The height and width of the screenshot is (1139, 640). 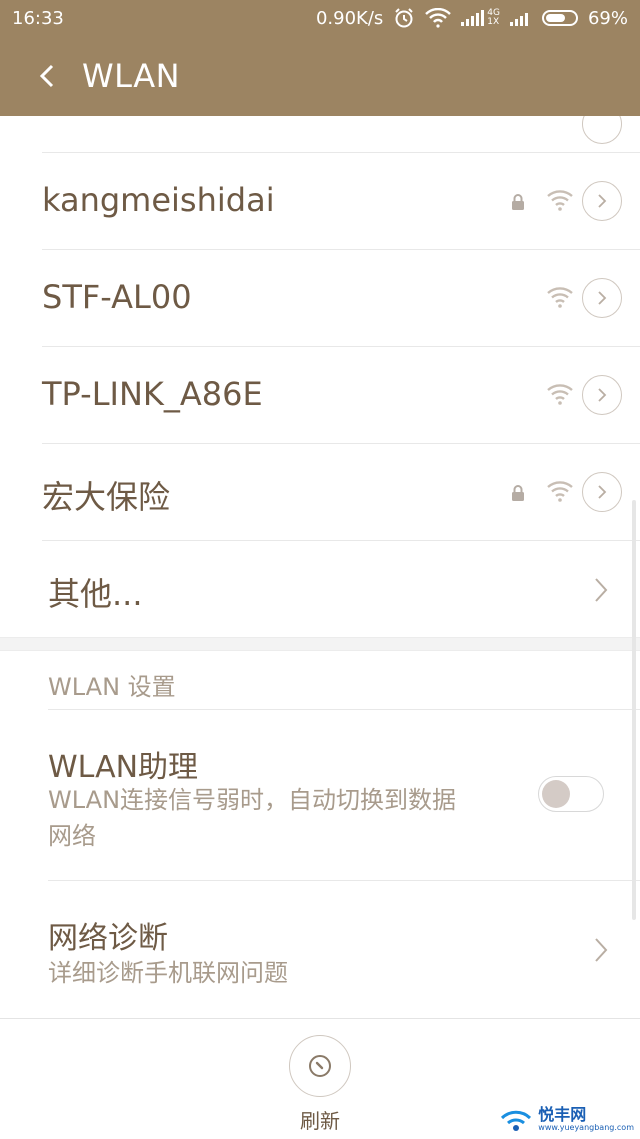 What do you see at coordinates (404, 18) in the screenshot?
I see `alarm-icon` at bounding box center [404, 18].